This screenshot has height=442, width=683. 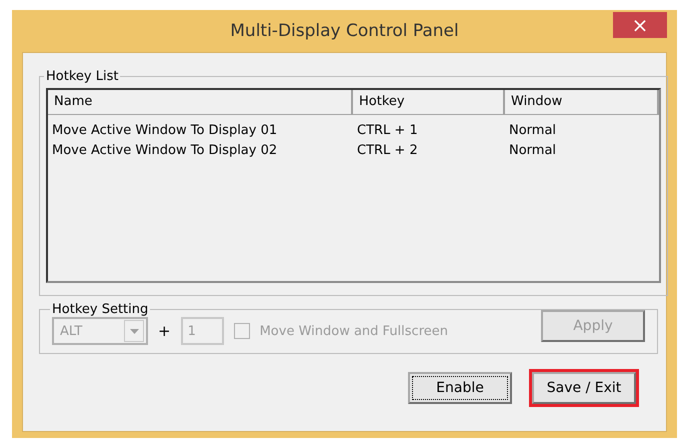 I want to click on checkbox-label: Move Window and Fullscreen, so click(x=354, y=331).